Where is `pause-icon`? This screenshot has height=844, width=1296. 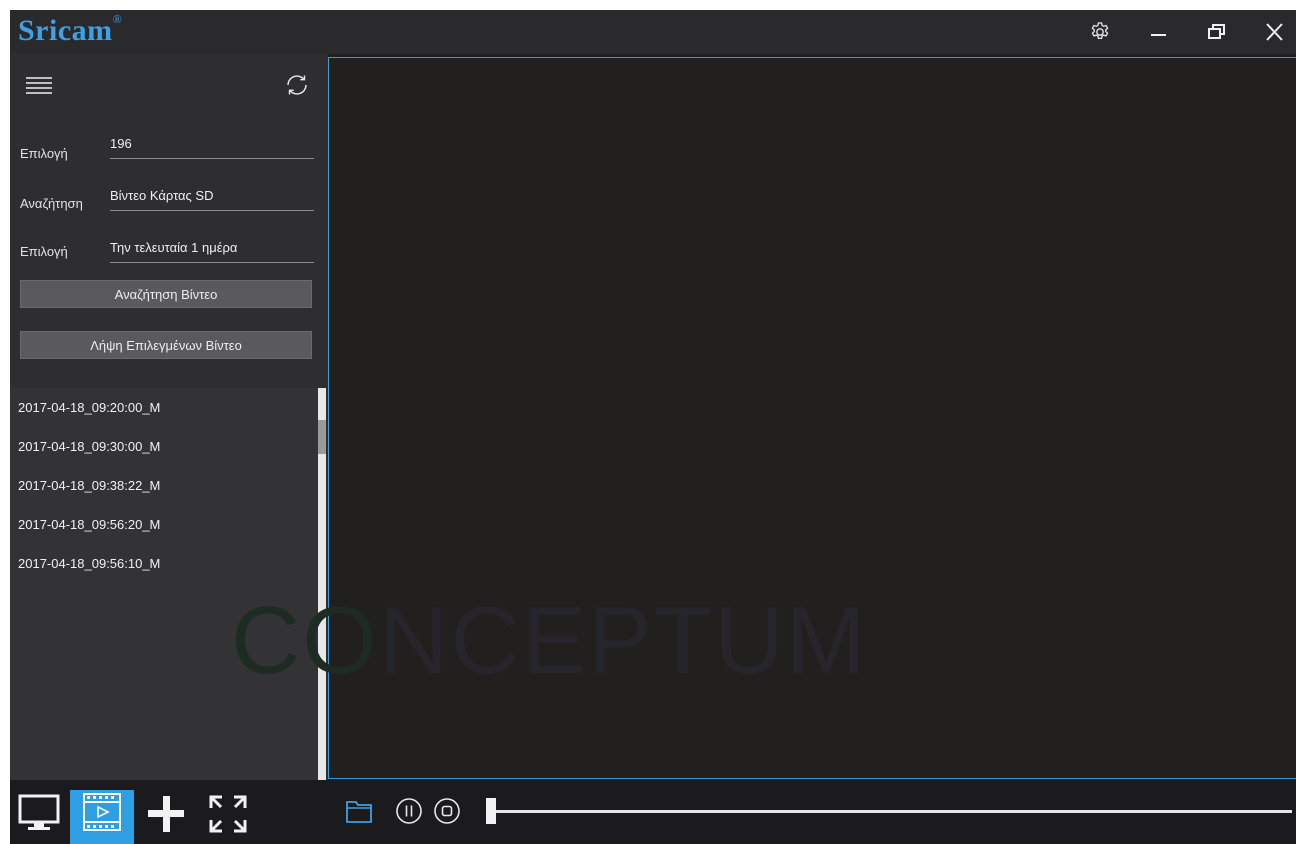 pause-icon is located at coordinates (409, 811).